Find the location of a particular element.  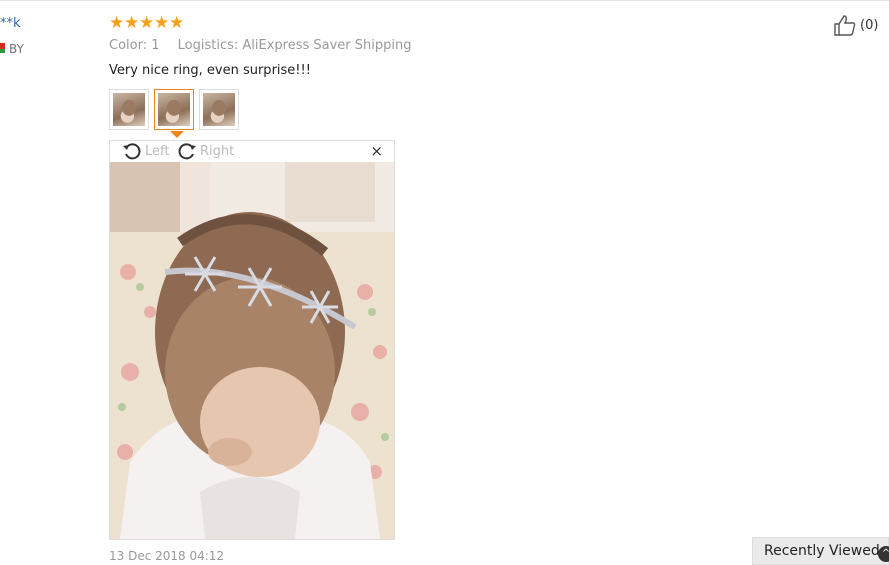

helpful-count: (0) is located at coordinates (869, 25).